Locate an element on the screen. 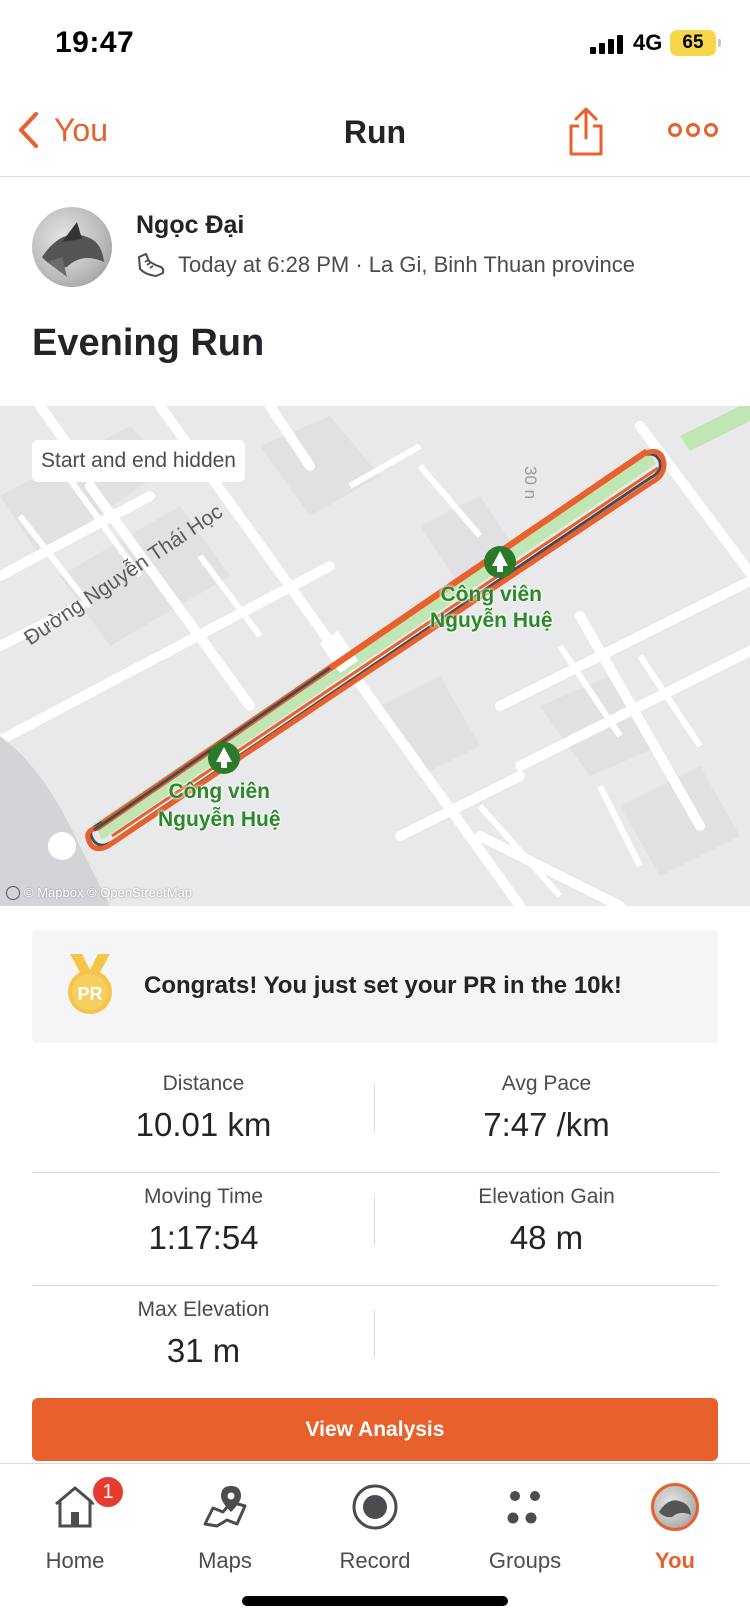  park-pin-lower is located at coordinates (224, 758).